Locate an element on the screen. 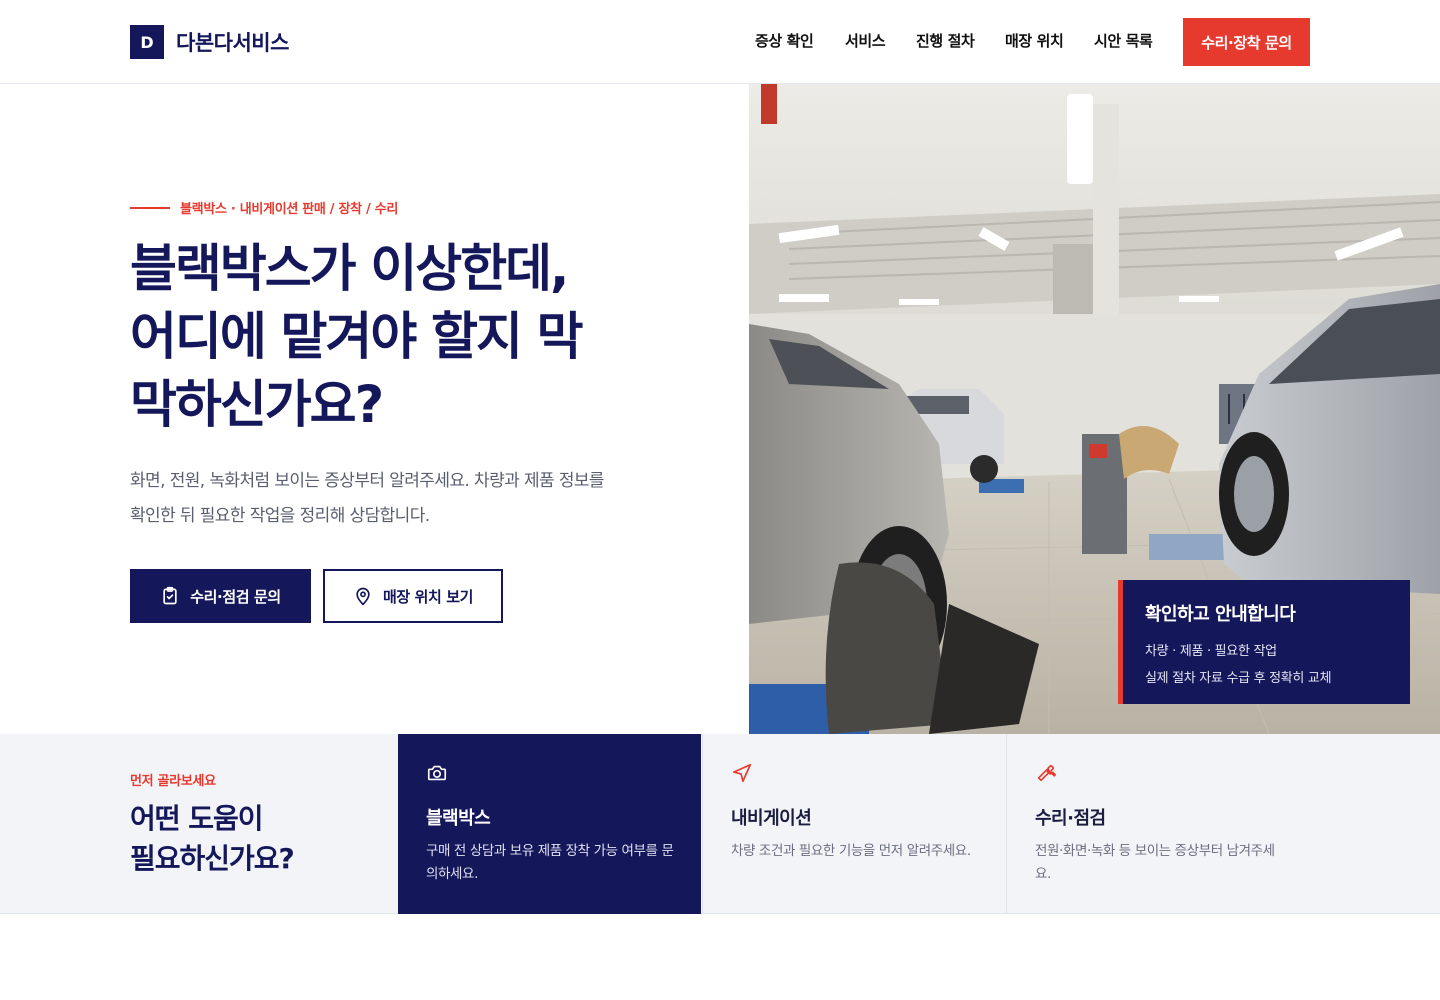  map-pin-icon is located at coordinates (363, 596).